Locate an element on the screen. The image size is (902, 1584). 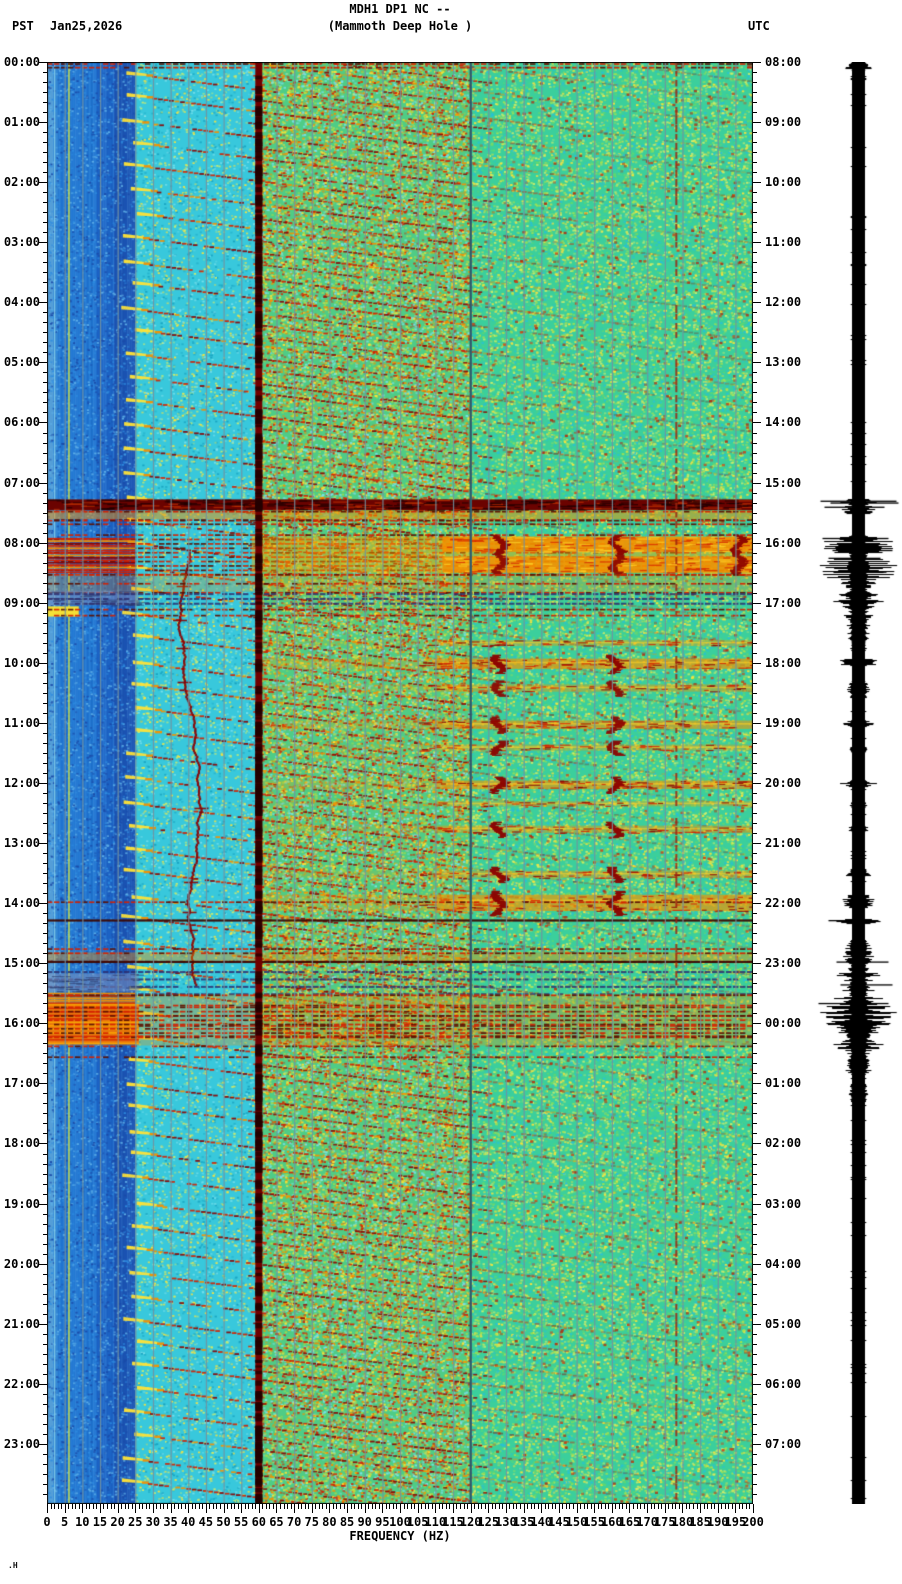
pst-hour-label: 16:00 is located at coordinates (21, 1023).